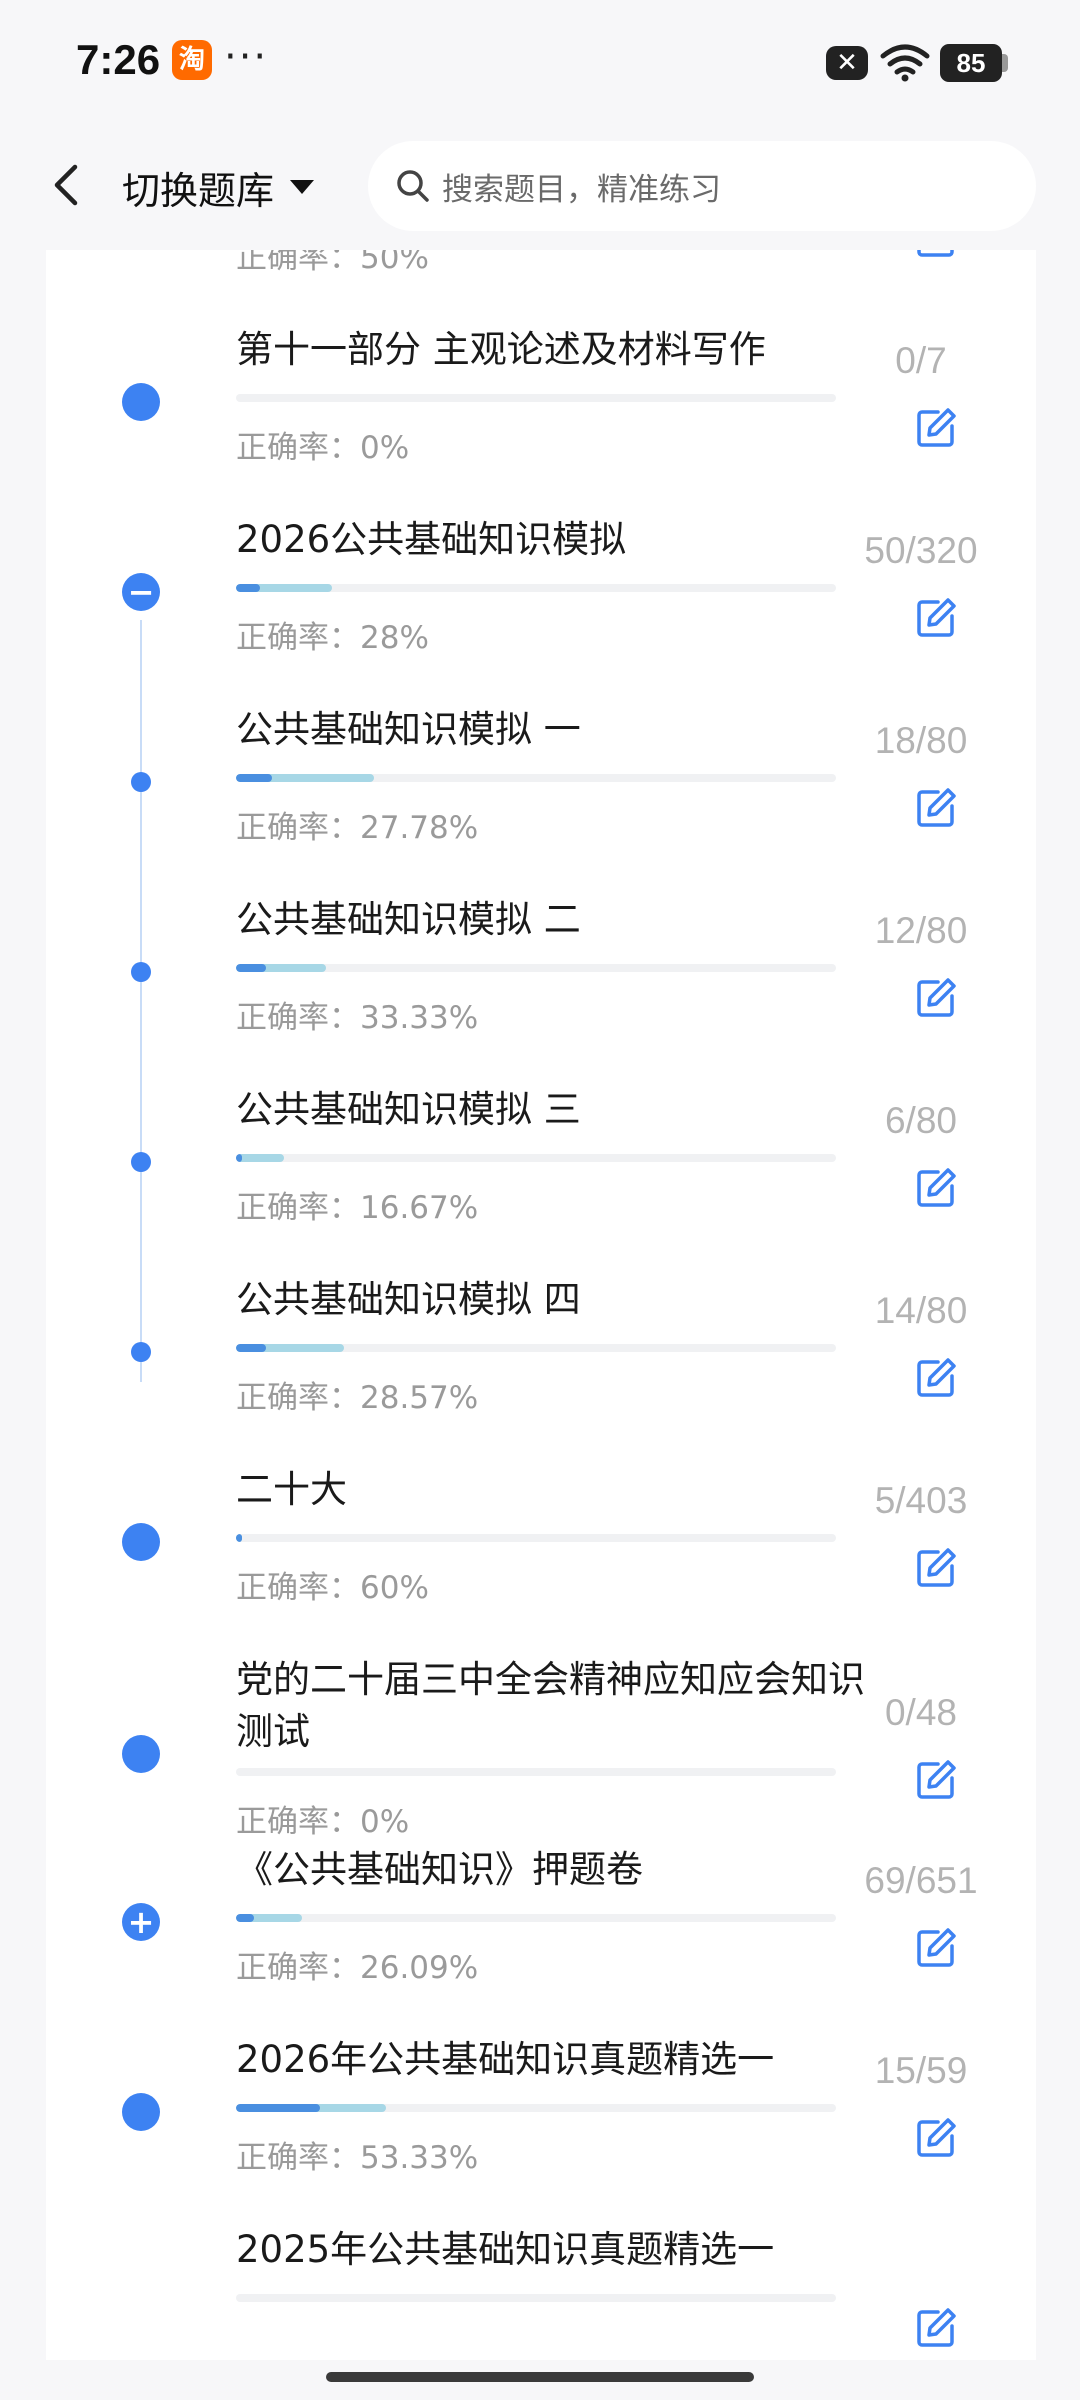 The width and height of the screenshot is (1080, 2400). Describe the element at coordinates (357, 1208) in the screenshot. I see `accuracy-text: 正确率：16.67%` at that location.